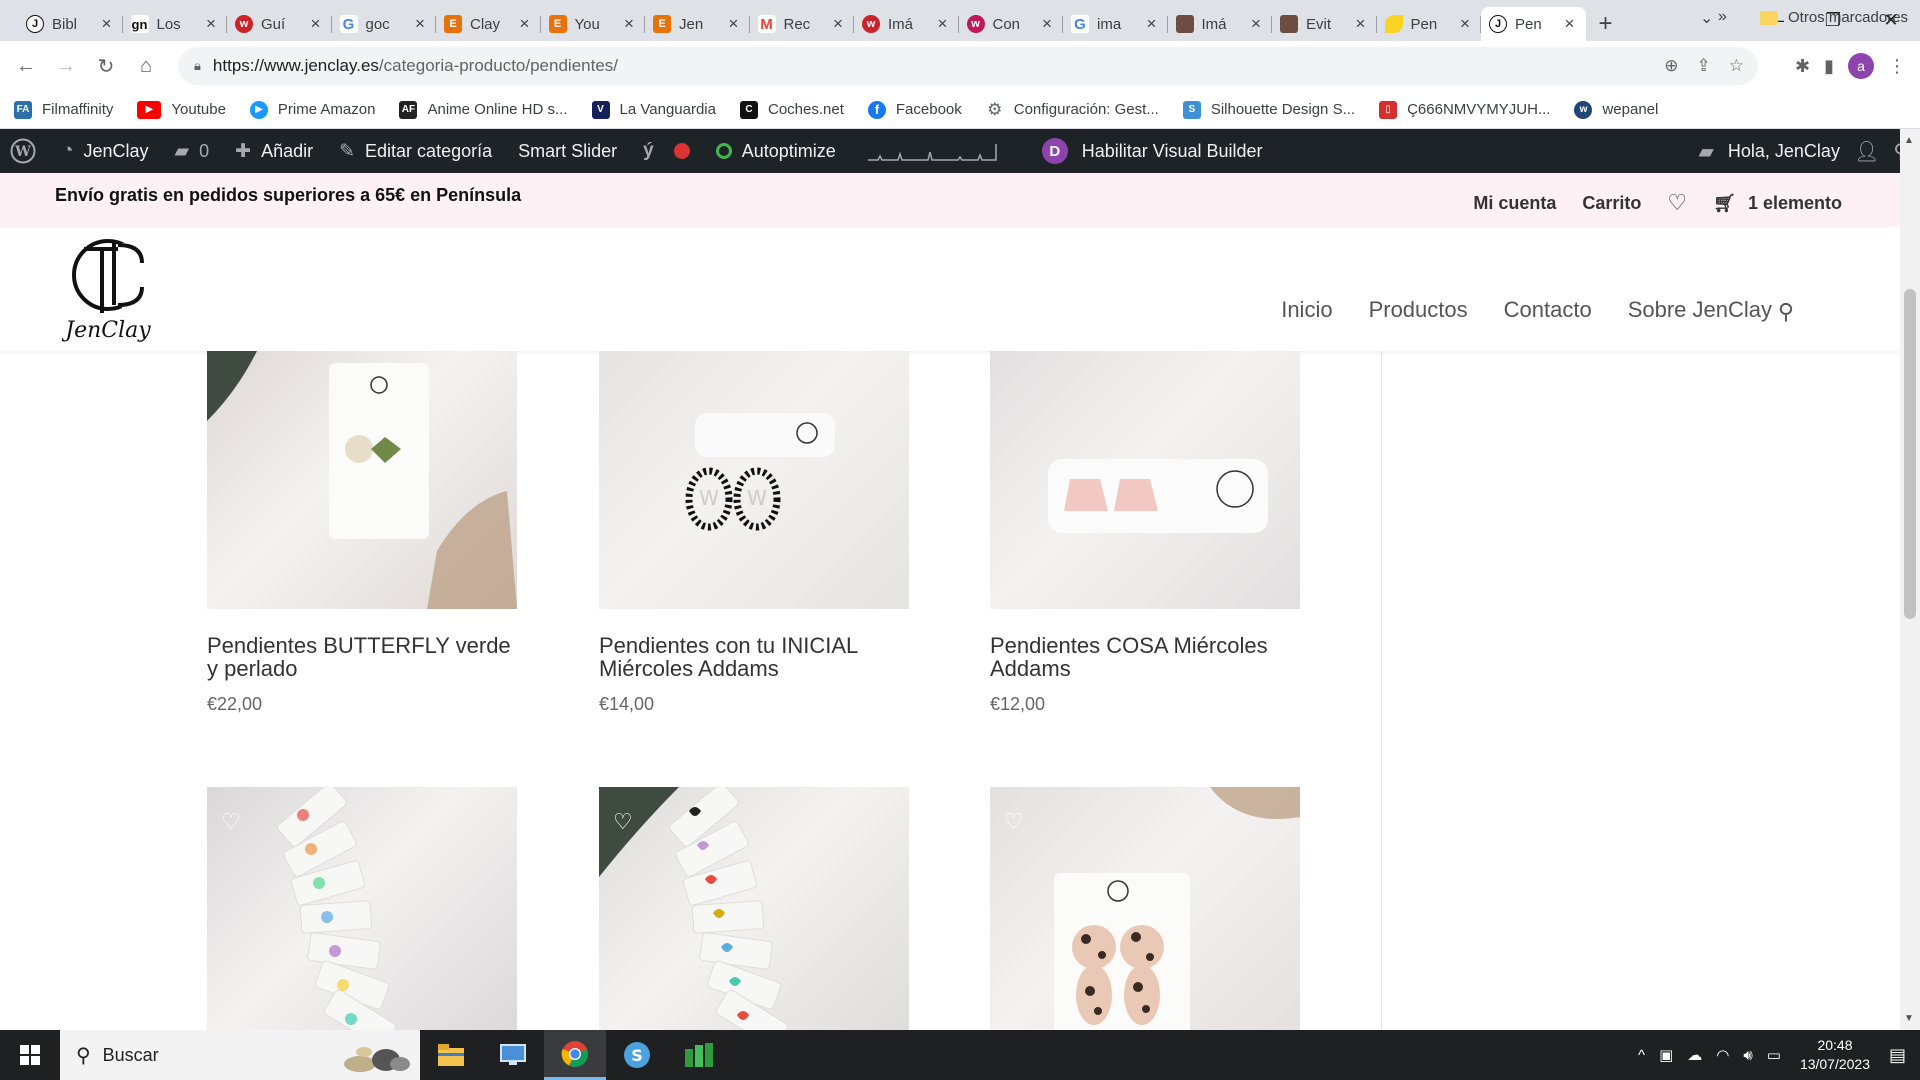  I want to click on browser-tab: Ggoc ×, so click(384, 24).